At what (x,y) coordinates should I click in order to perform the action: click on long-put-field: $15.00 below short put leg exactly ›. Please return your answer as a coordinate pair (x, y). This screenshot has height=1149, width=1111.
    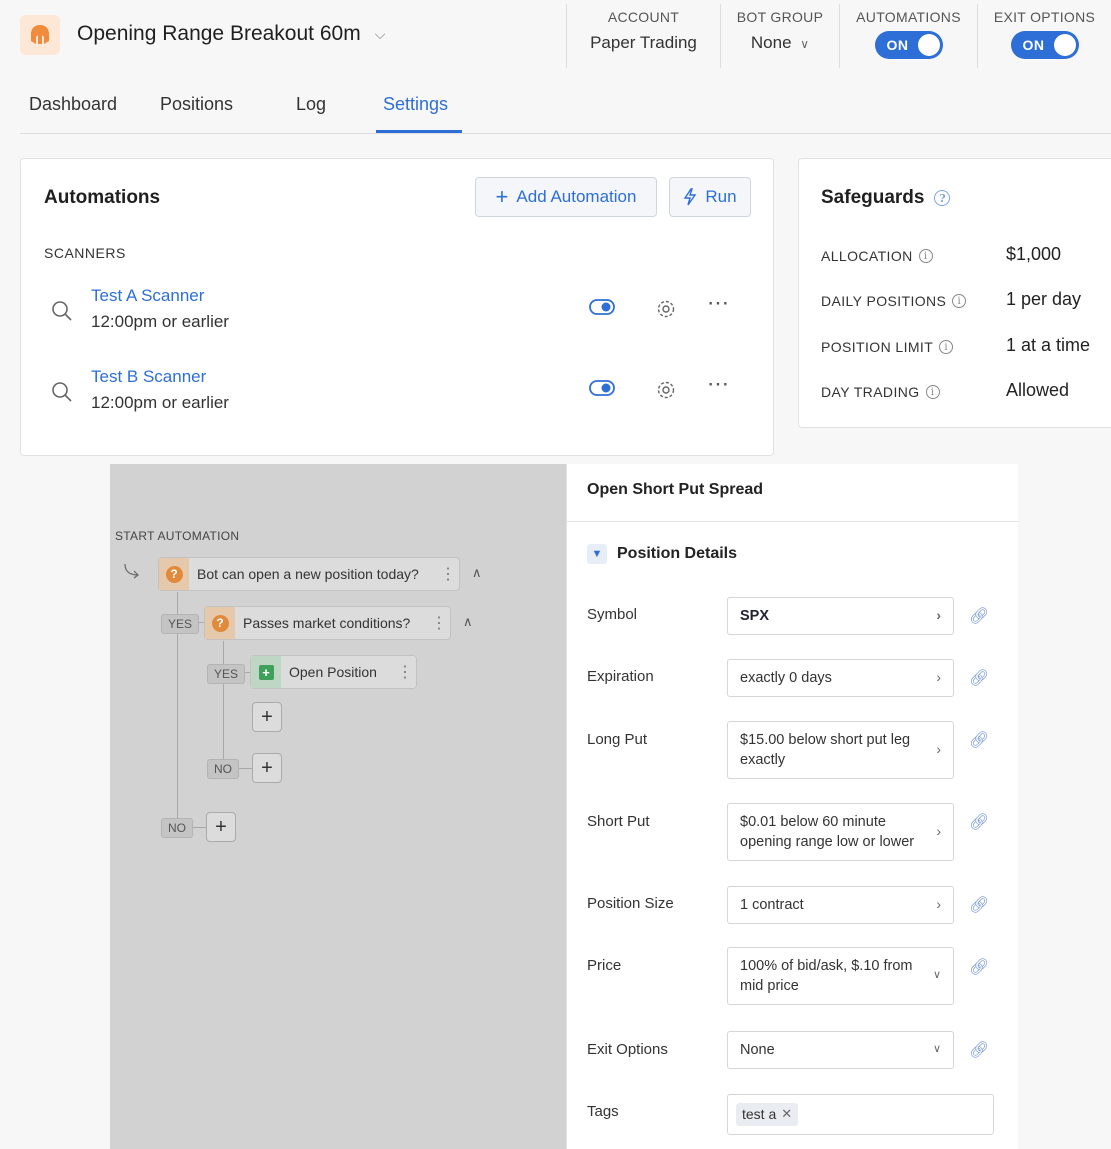
    Looking at the image, I should click on (840, 750).